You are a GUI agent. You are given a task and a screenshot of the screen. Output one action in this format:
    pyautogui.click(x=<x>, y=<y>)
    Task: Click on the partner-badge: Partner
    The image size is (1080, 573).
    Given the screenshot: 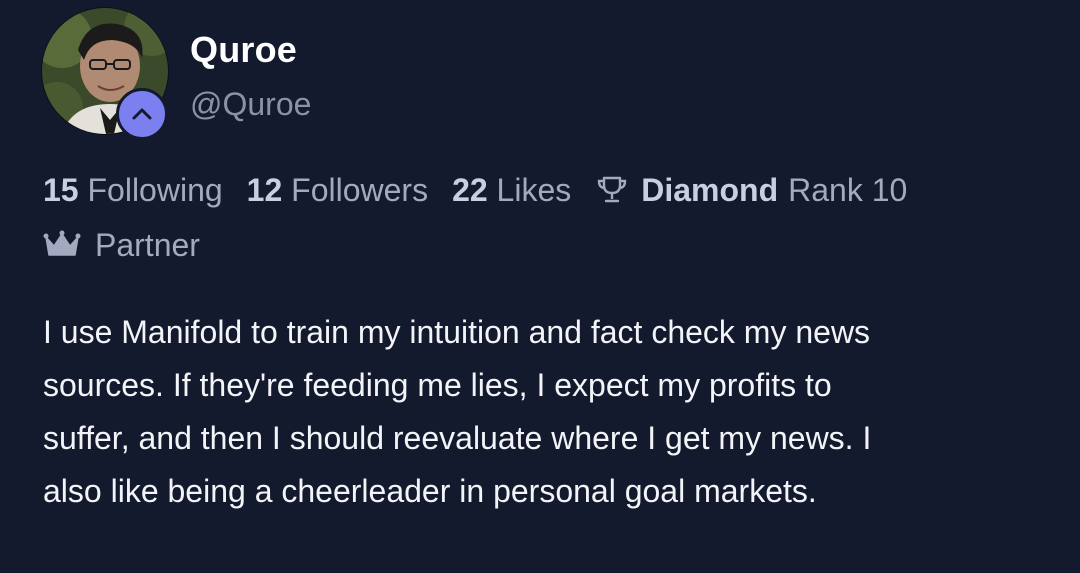 What is the action you would take?
    pyautogui.click(x=121, y=245)
    